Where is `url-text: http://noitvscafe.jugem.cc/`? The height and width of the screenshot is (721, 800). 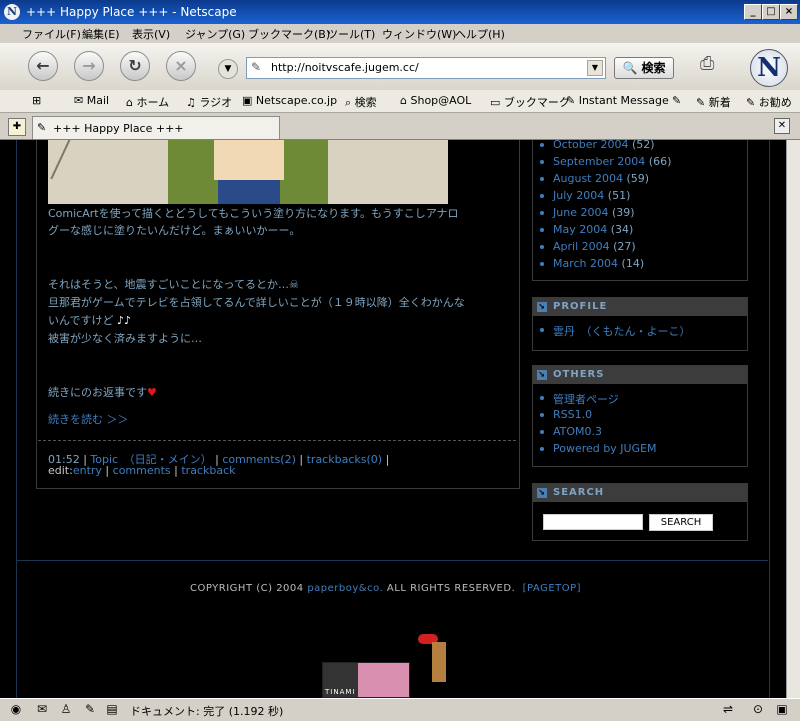 url-text: http://noitvscafe.jugem.cc/ is located at coordinates (345, 67).